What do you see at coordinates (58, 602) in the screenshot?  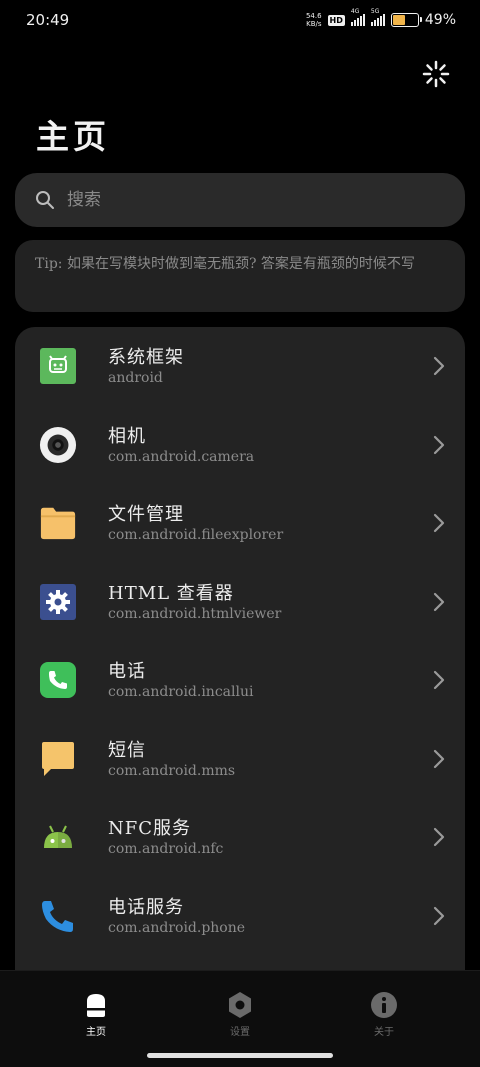 I see `gear-icon` at bounding box center [58, 602].